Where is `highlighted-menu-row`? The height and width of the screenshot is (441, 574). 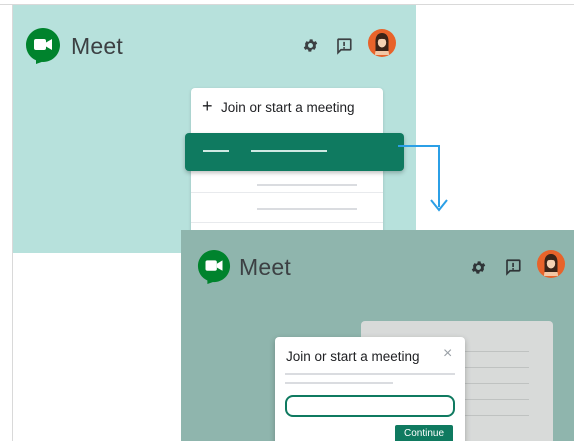
highlighted-menu-row is located at coordinates (294, 152).